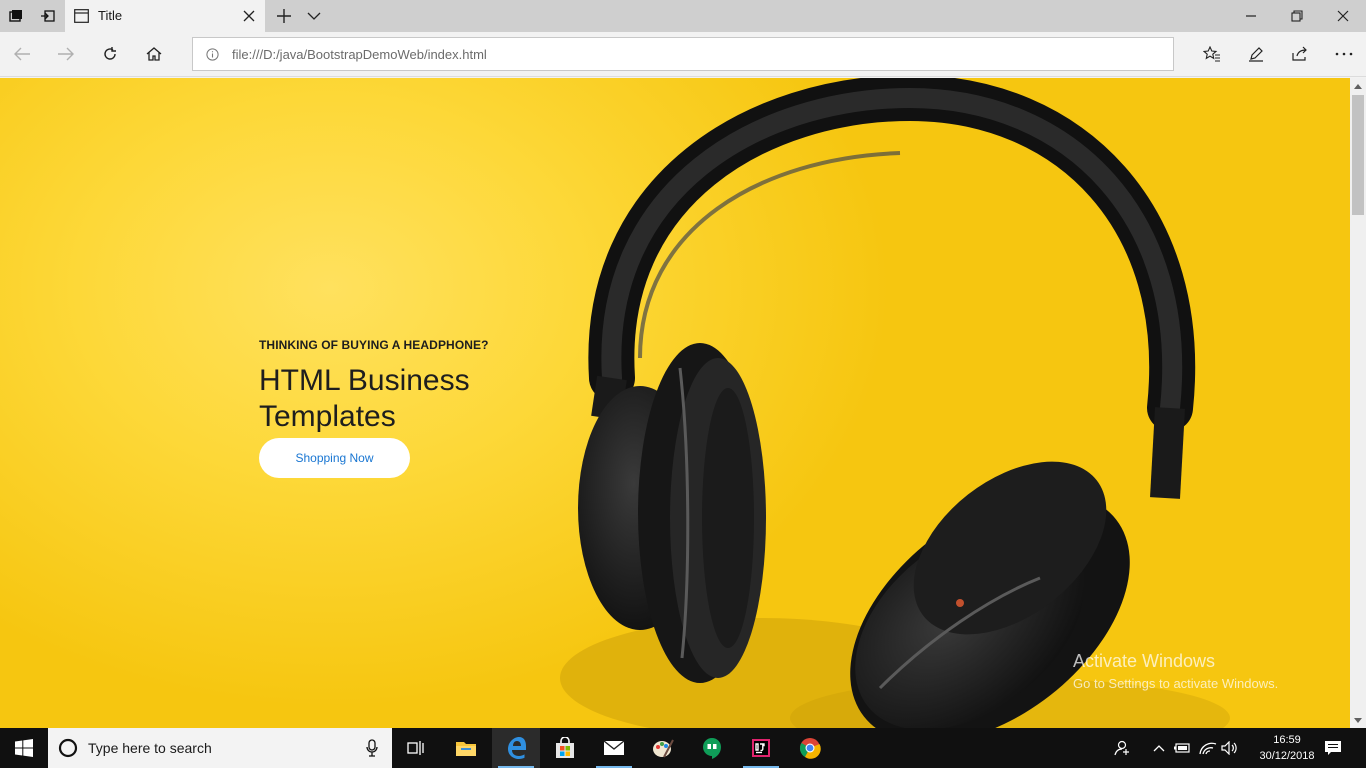 The width and height of the screenshot is (1366, 768). Describe the element at coordinates (1300, 54) in the screenshot. I see `share-icon` at that location.